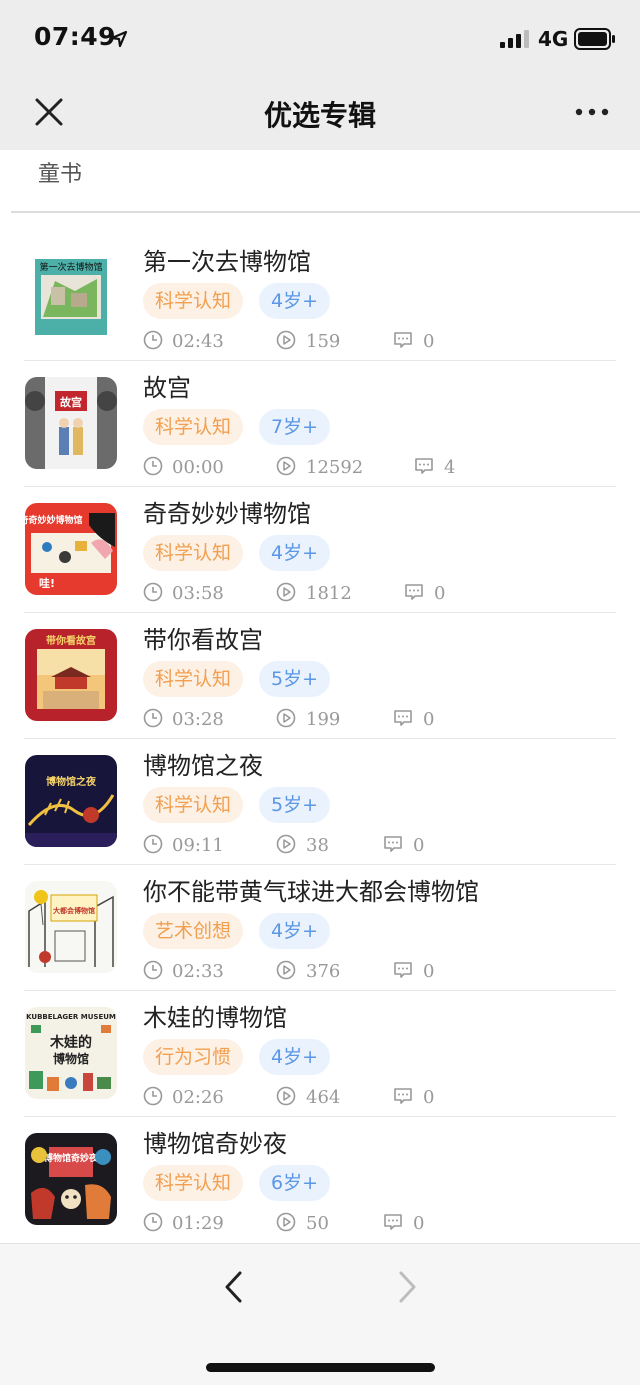 The height and width of the screenshot is (1385, 640). What do you see at coordinates (71, 1017) in the screenshot?
I see `cover-title: KUBBELAGER MUSEUM` at bounding box center [71, 1017].